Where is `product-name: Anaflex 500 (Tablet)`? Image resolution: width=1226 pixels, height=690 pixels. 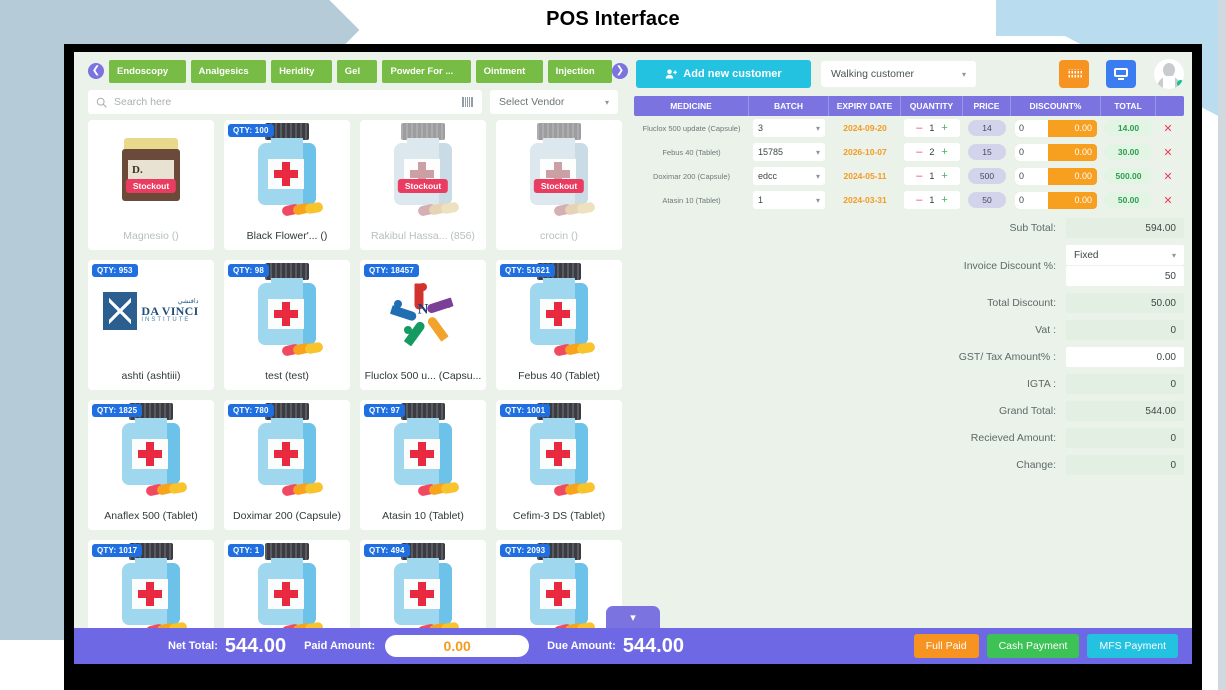 product-name: Anaflex 500 (Tablet) is located at coordinates (151, 516).